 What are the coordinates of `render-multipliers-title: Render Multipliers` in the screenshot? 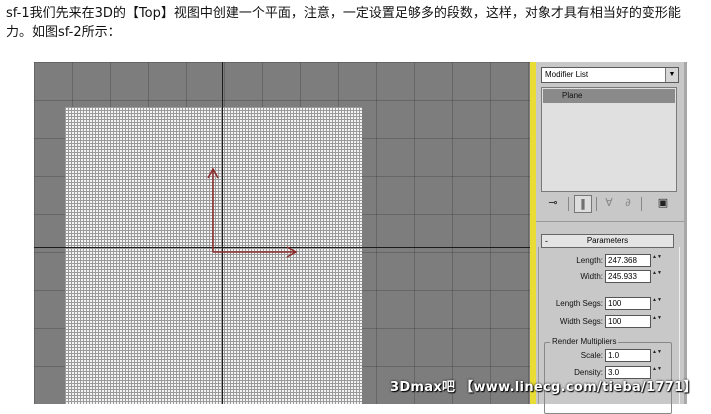 It's located at (584, 342).